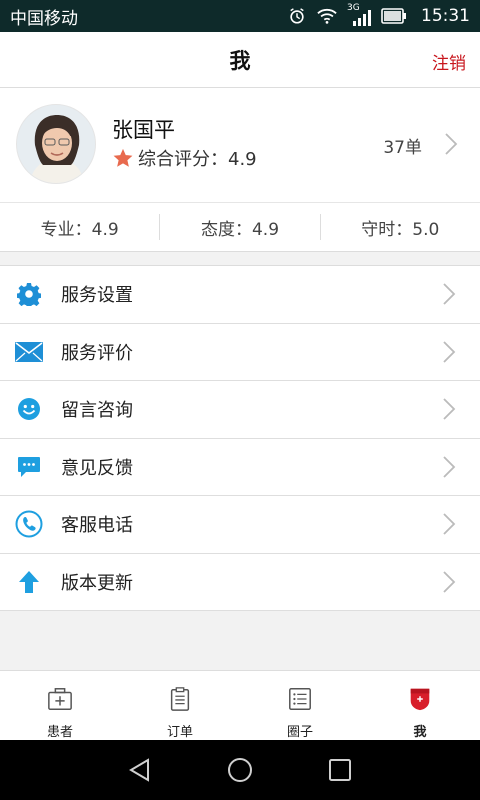  What do you see at coordinates (445, 16) in the screenshot?
I see `clock: 15:31` at bounding box center [445, 16].